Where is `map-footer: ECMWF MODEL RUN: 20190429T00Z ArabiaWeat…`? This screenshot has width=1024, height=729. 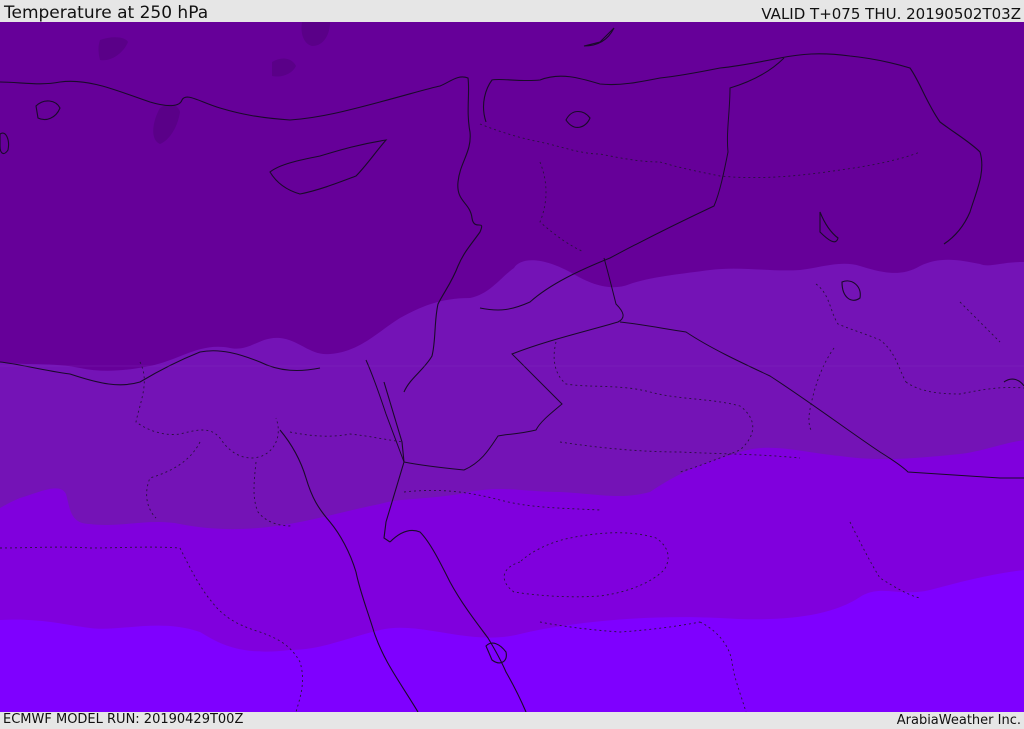 map-footer: ECMWF MODEL RUN: 20190429T00Z ArabiaWeat… is located at coordinates (512, 720).